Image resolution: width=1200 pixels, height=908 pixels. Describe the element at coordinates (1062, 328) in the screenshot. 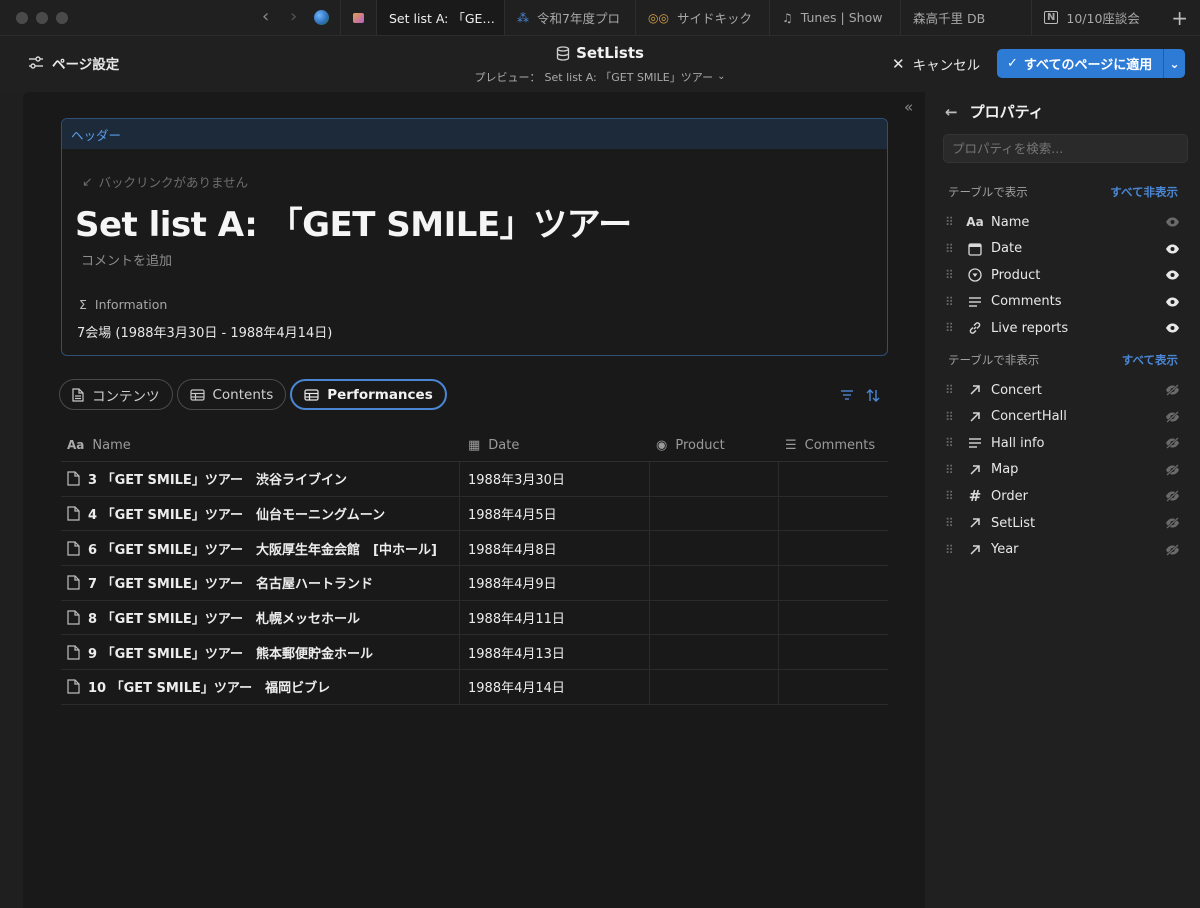

I see `property-item-live-reports: ⠿ Live reports` at that location.